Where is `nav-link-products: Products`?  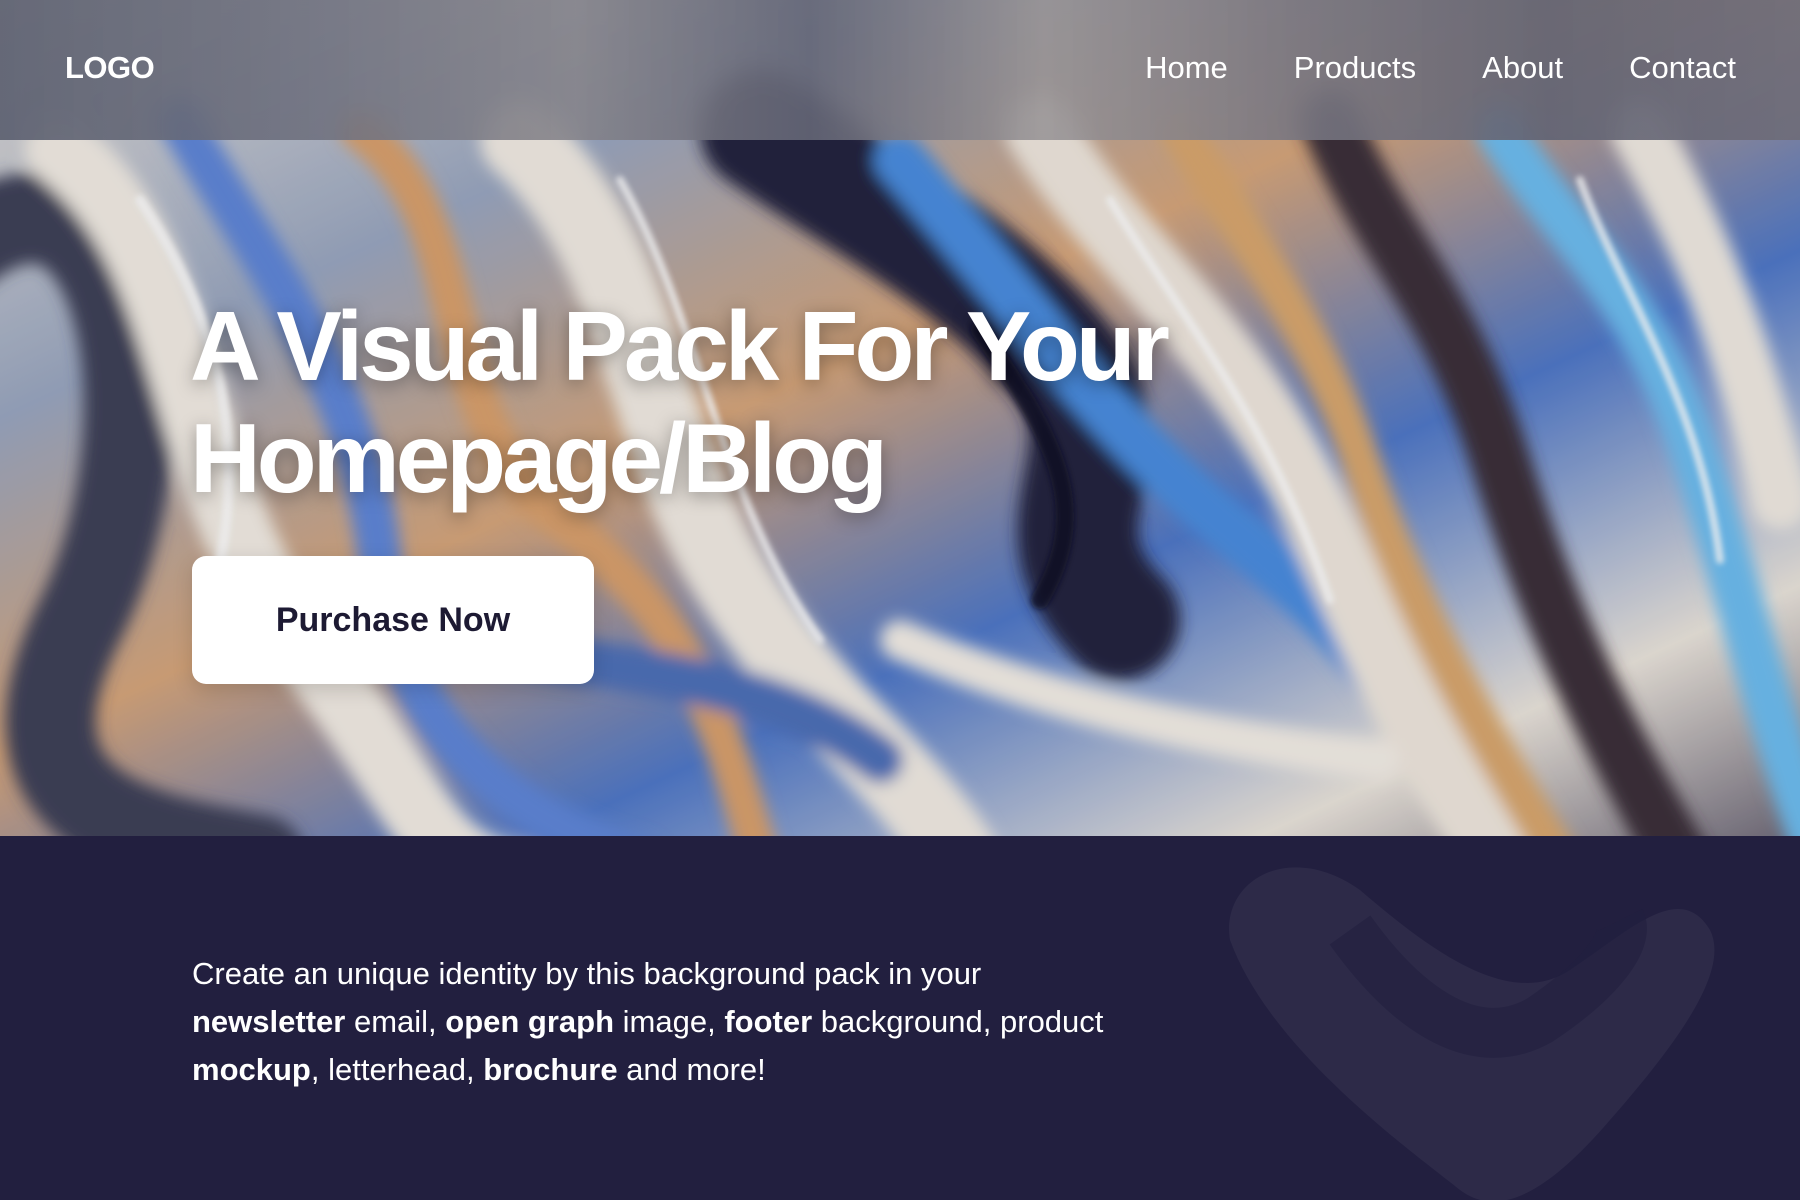 nav-link-products: Products is located at coordinates (1355, 68).